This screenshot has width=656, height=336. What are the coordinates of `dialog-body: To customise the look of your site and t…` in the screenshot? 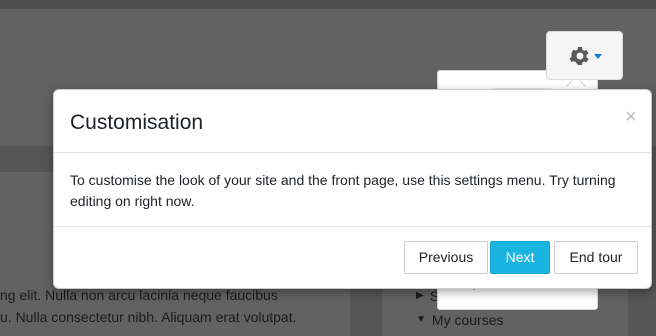 It's located at (343, 190).